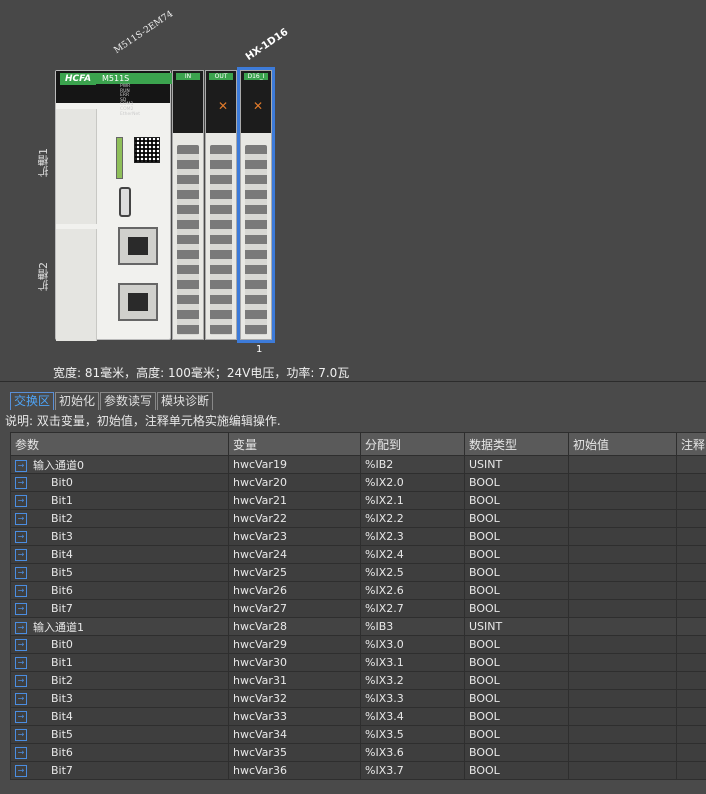 This screenshot has height=794, width=706. I want to click on param-cell: → Bit3, so click(119, 698).